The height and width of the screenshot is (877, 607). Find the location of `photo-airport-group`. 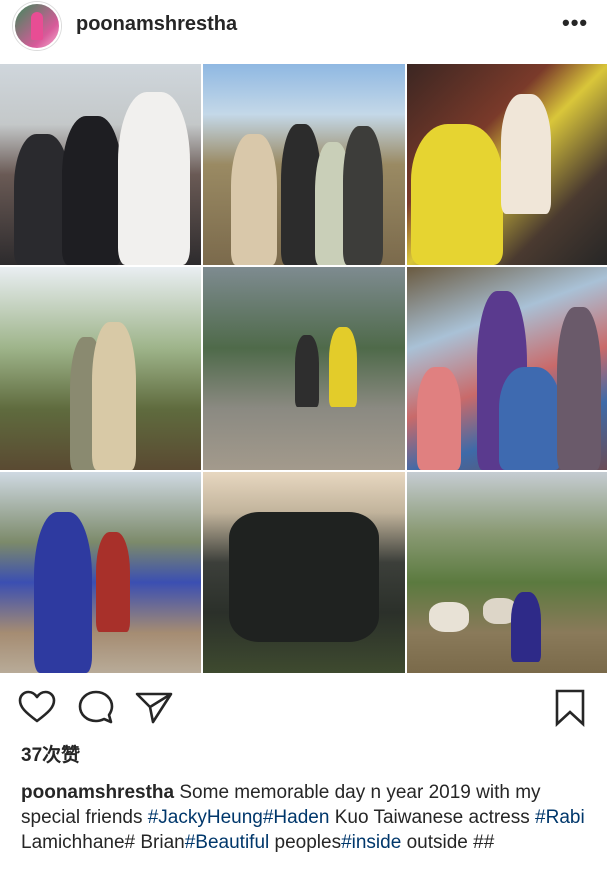

photo-airport-group is located at coordinates (100, 164).